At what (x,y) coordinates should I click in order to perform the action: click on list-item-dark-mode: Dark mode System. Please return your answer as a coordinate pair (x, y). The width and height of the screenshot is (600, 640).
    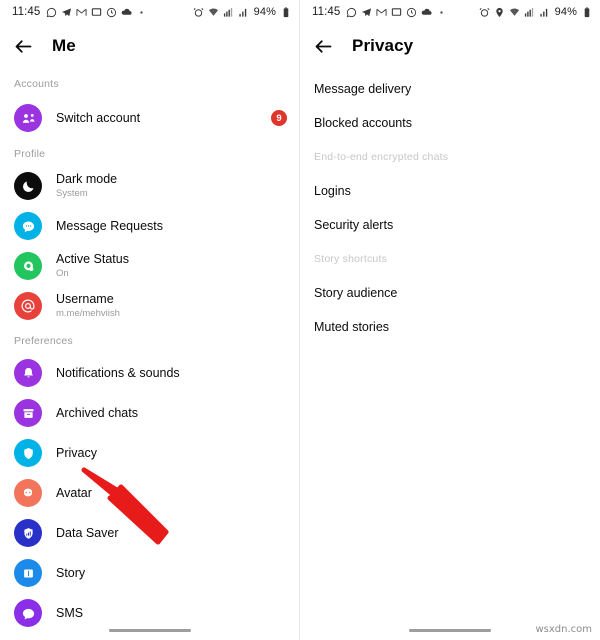
    Looking at the image, I should click on (149, 186).